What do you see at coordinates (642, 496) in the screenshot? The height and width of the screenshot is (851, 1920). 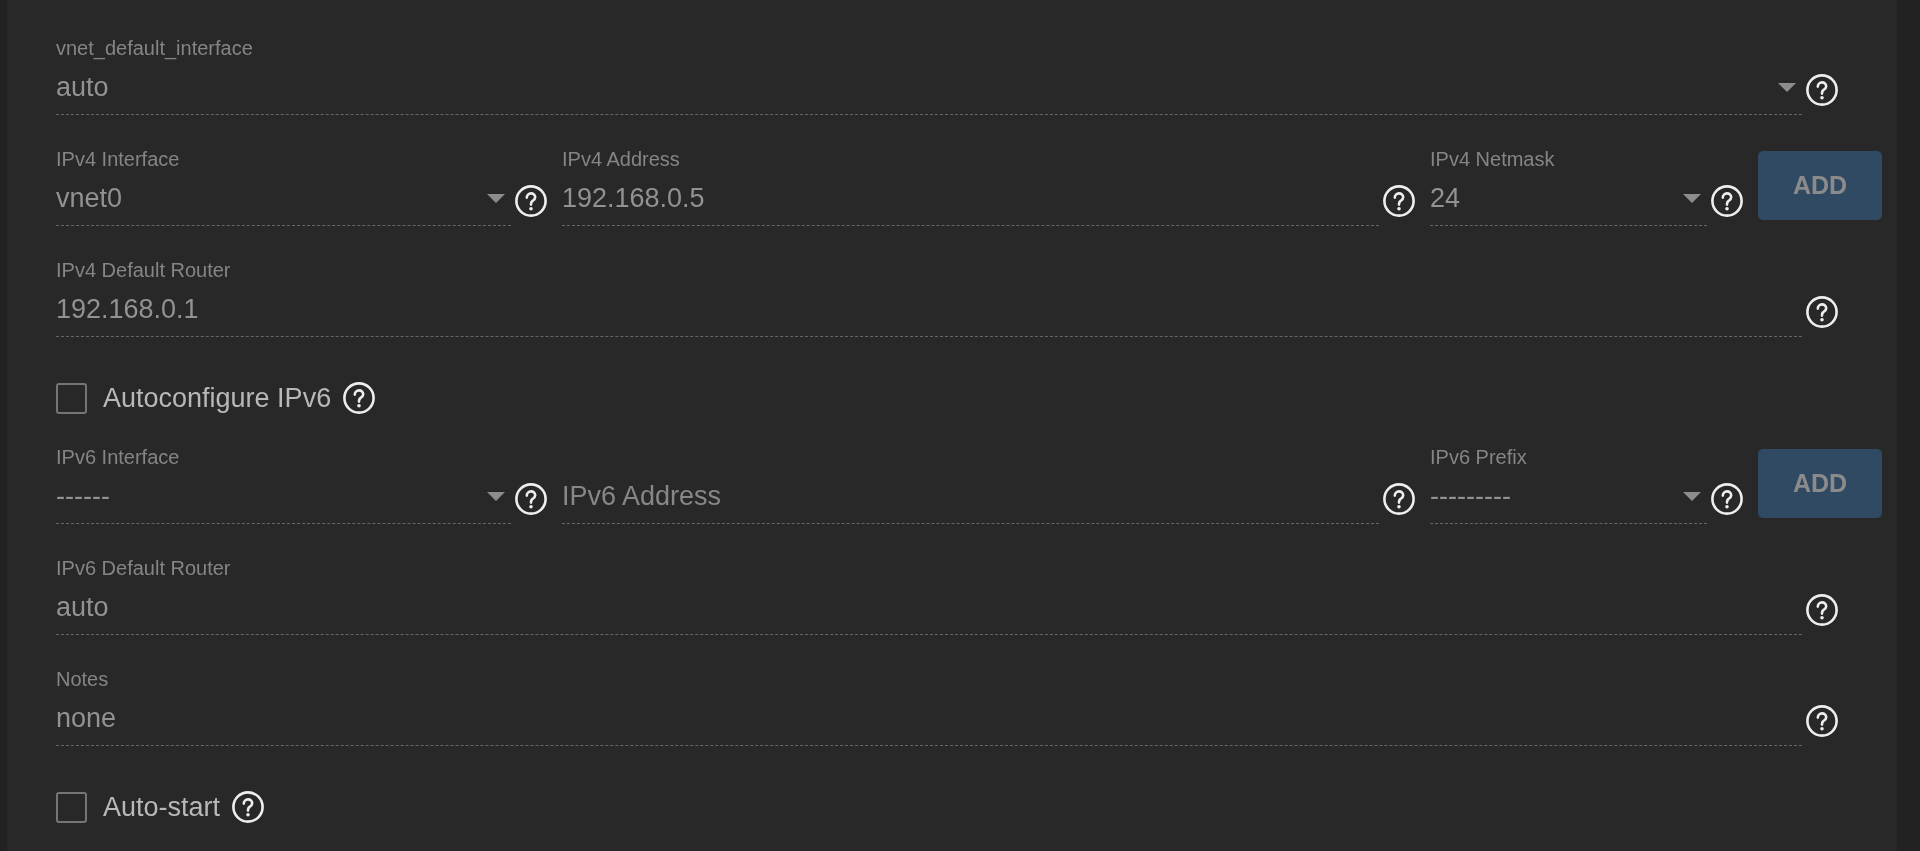 I see `field-placeholder: IPv6 Address` at bounding box center [642, 496].